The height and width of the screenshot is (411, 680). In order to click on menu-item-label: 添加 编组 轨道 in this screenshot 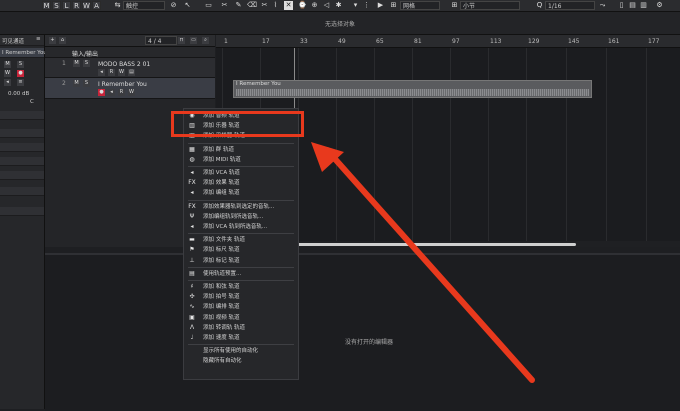, I will do `click(221, 193)`.